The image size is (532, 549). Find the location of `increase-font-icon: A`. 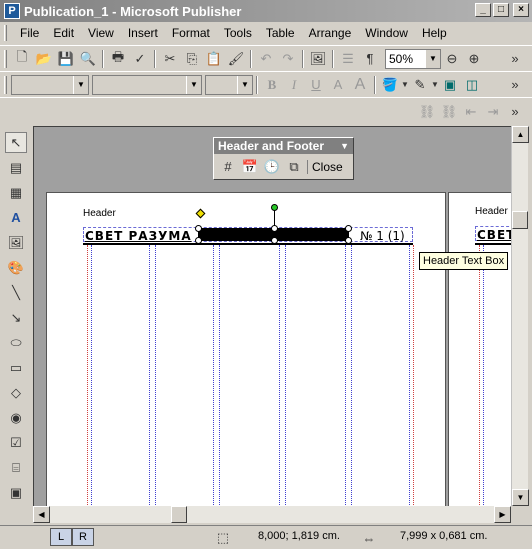

increase-font-icon: A is located at coordinates (360, 85).